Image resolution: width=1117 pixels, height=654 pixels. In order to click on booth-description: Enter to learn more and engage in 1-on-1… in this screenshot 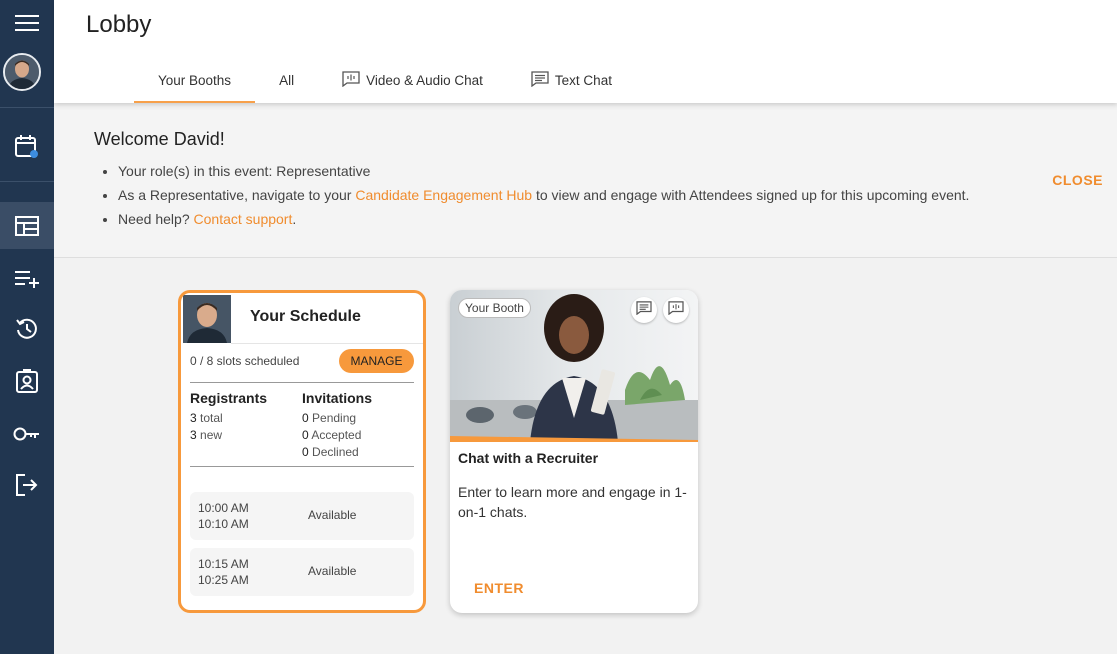, I will do `click(572, 502)`.